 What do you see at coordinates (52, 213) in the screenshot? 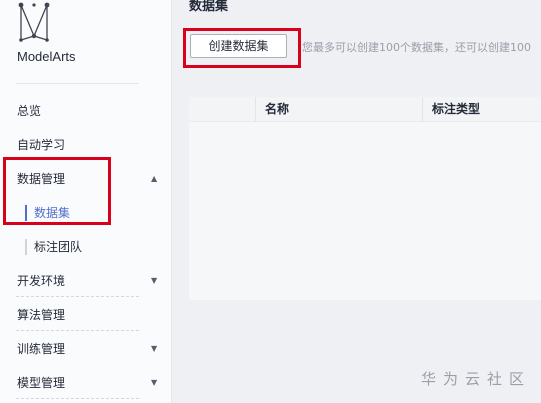
I see `sidebar-item-label: 数据集` at bounding box center [52, 213].